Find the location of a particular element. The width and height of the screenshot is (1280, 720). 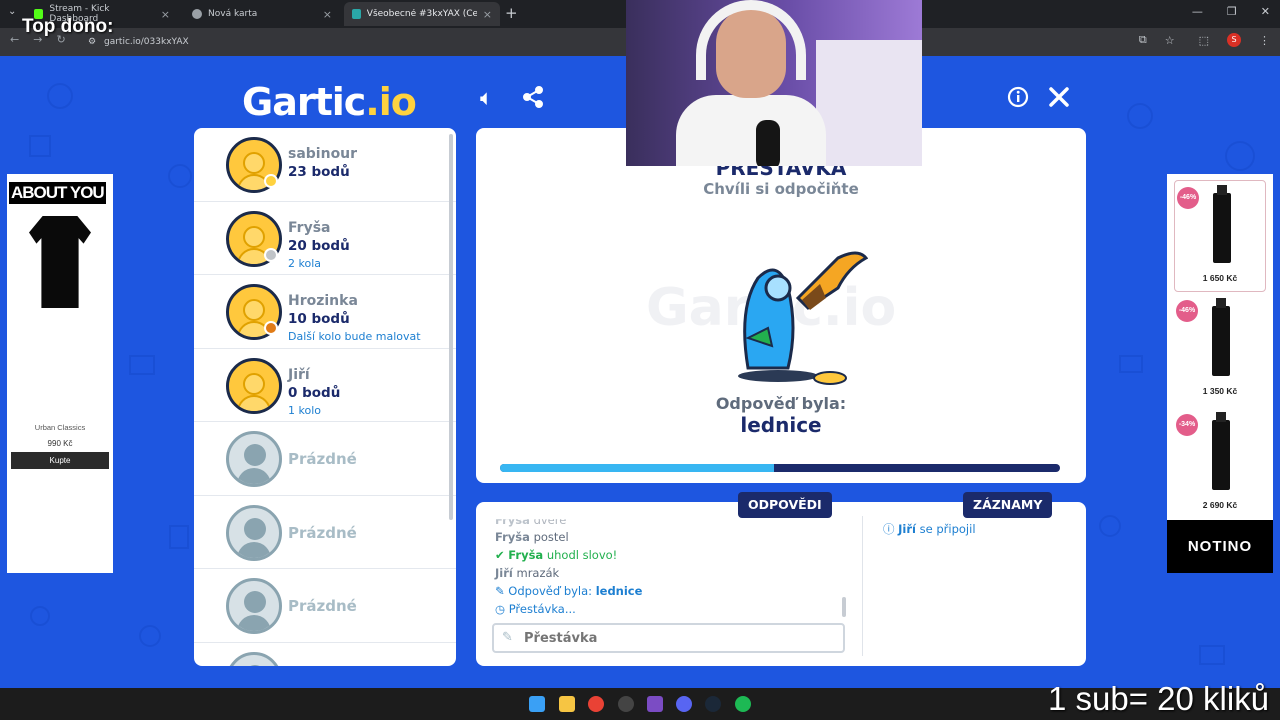

discount-badge: -34% is located at coordinates (1187, 425).